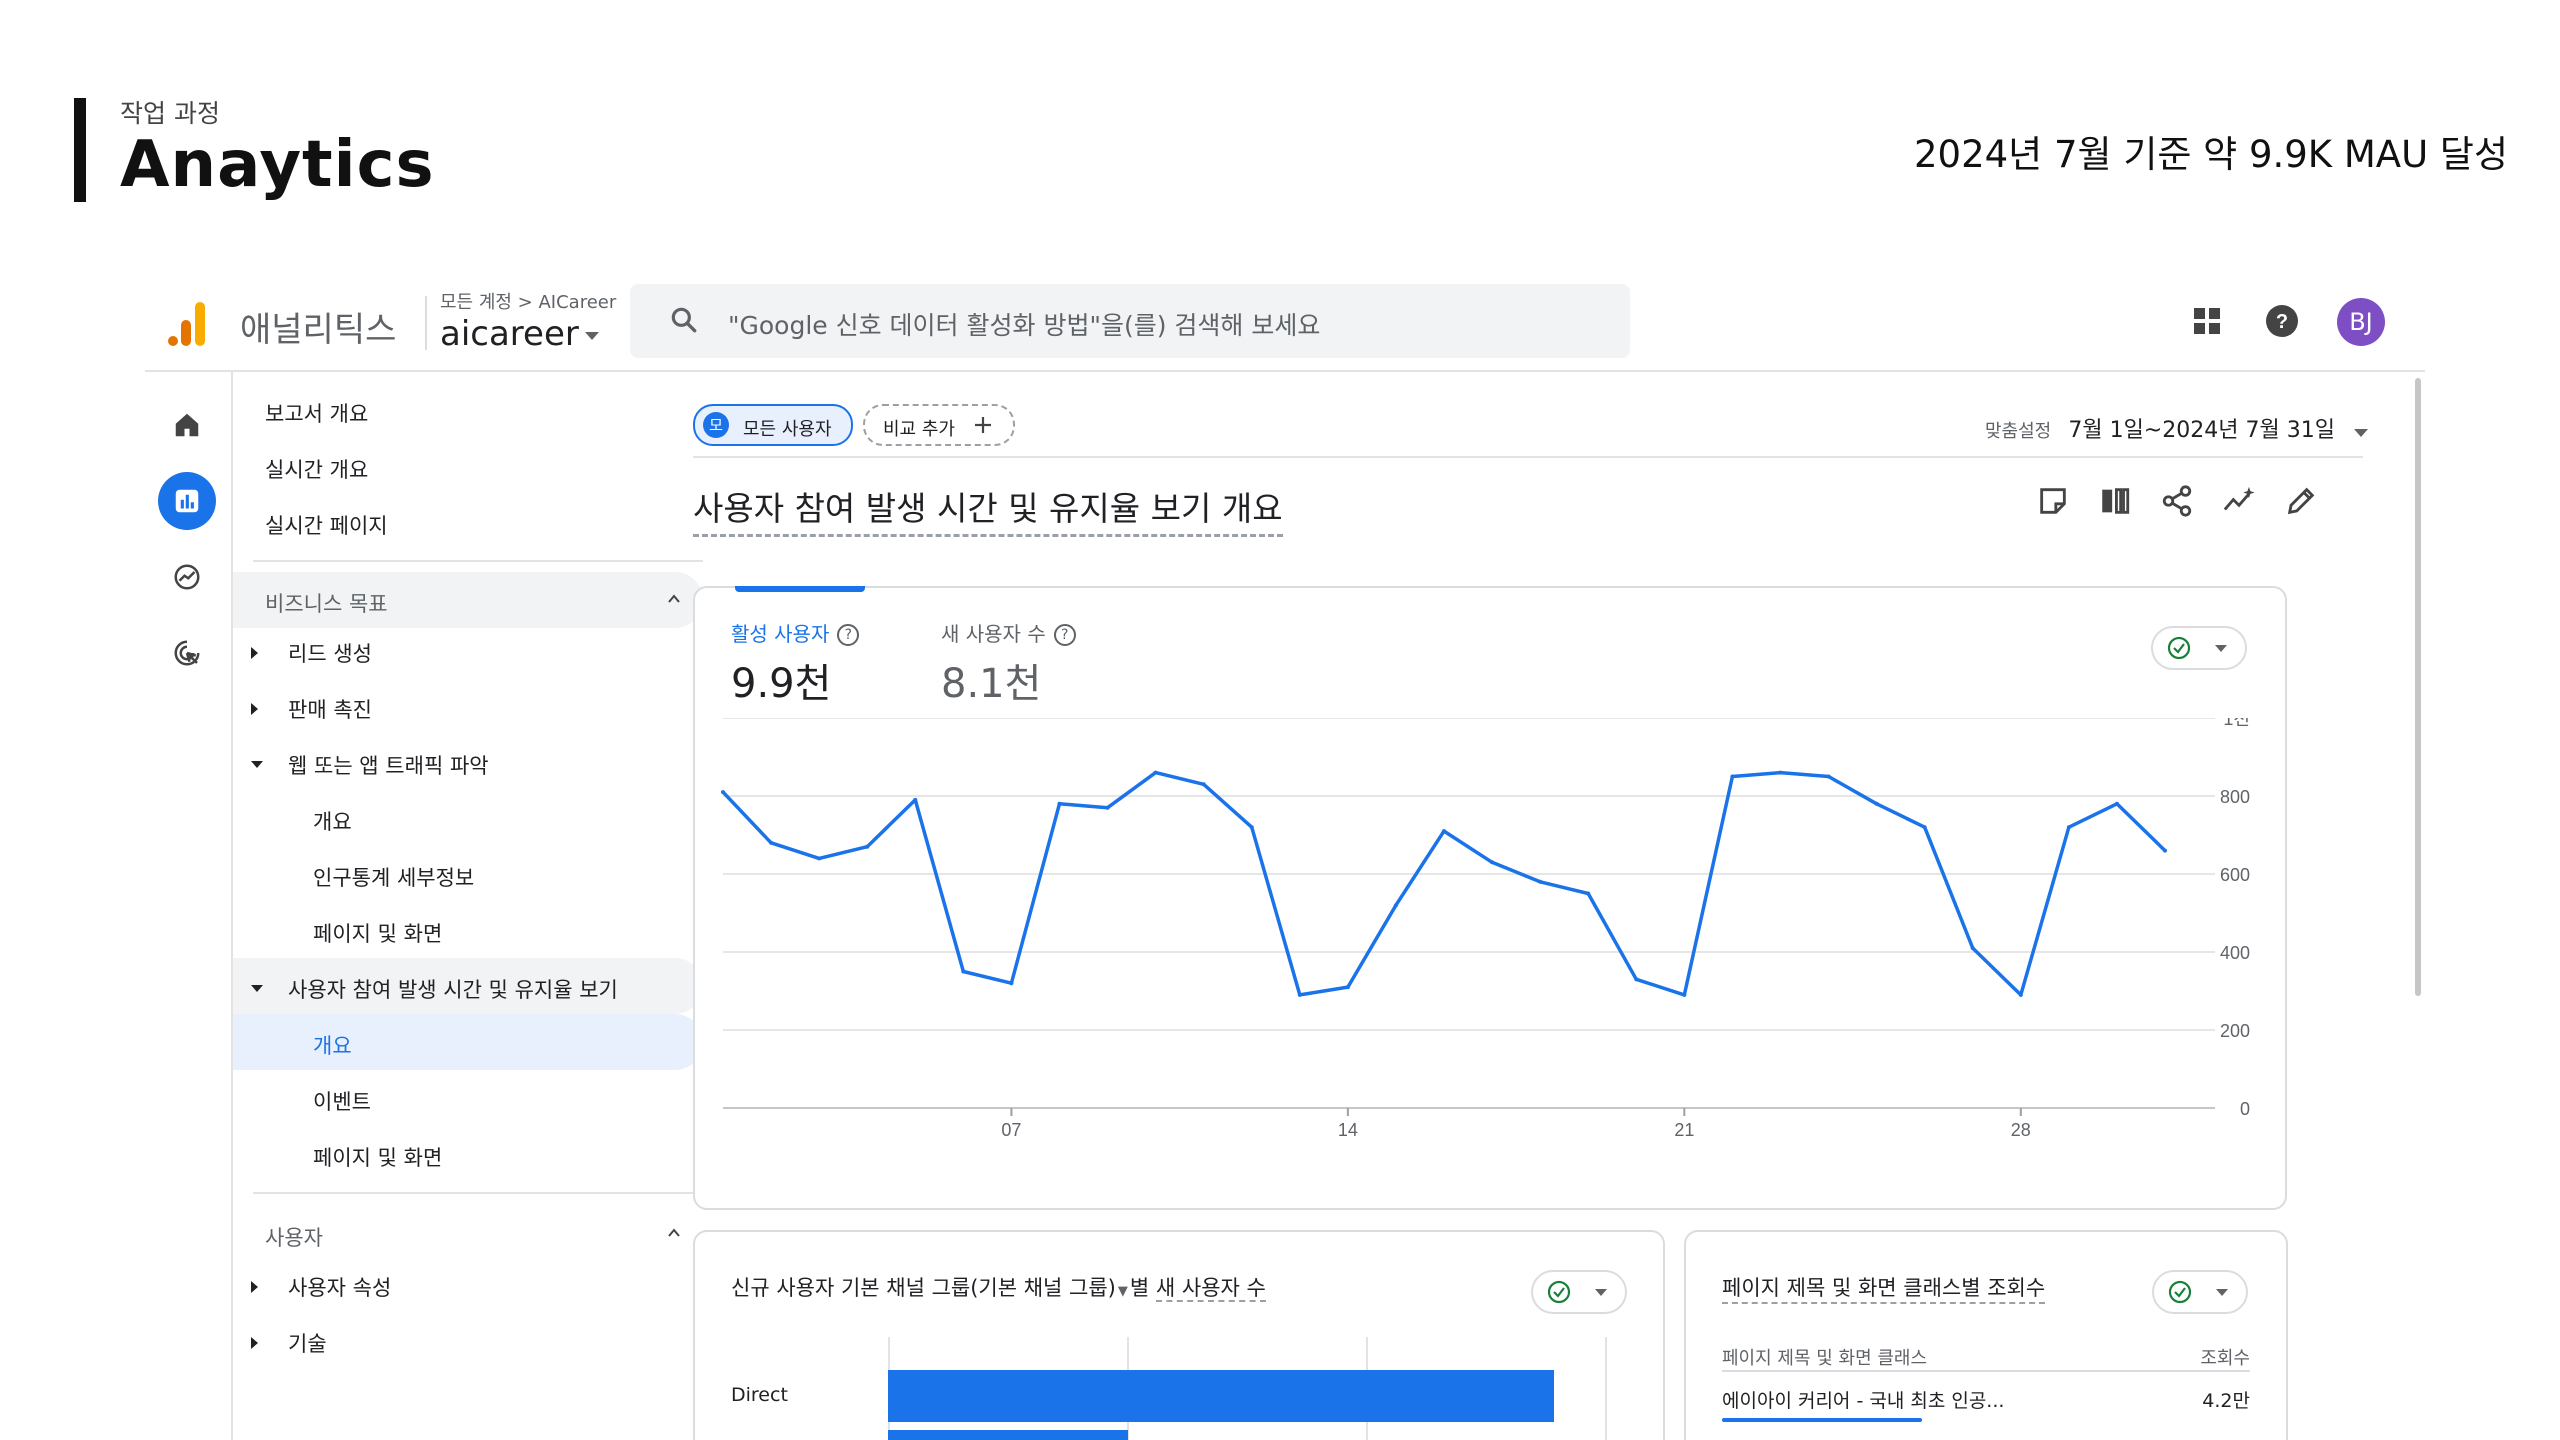 The width and height of the screenshot is (2560, 1440). I want to click on nav-engagement-overview: 개요, so click(332, 1045).